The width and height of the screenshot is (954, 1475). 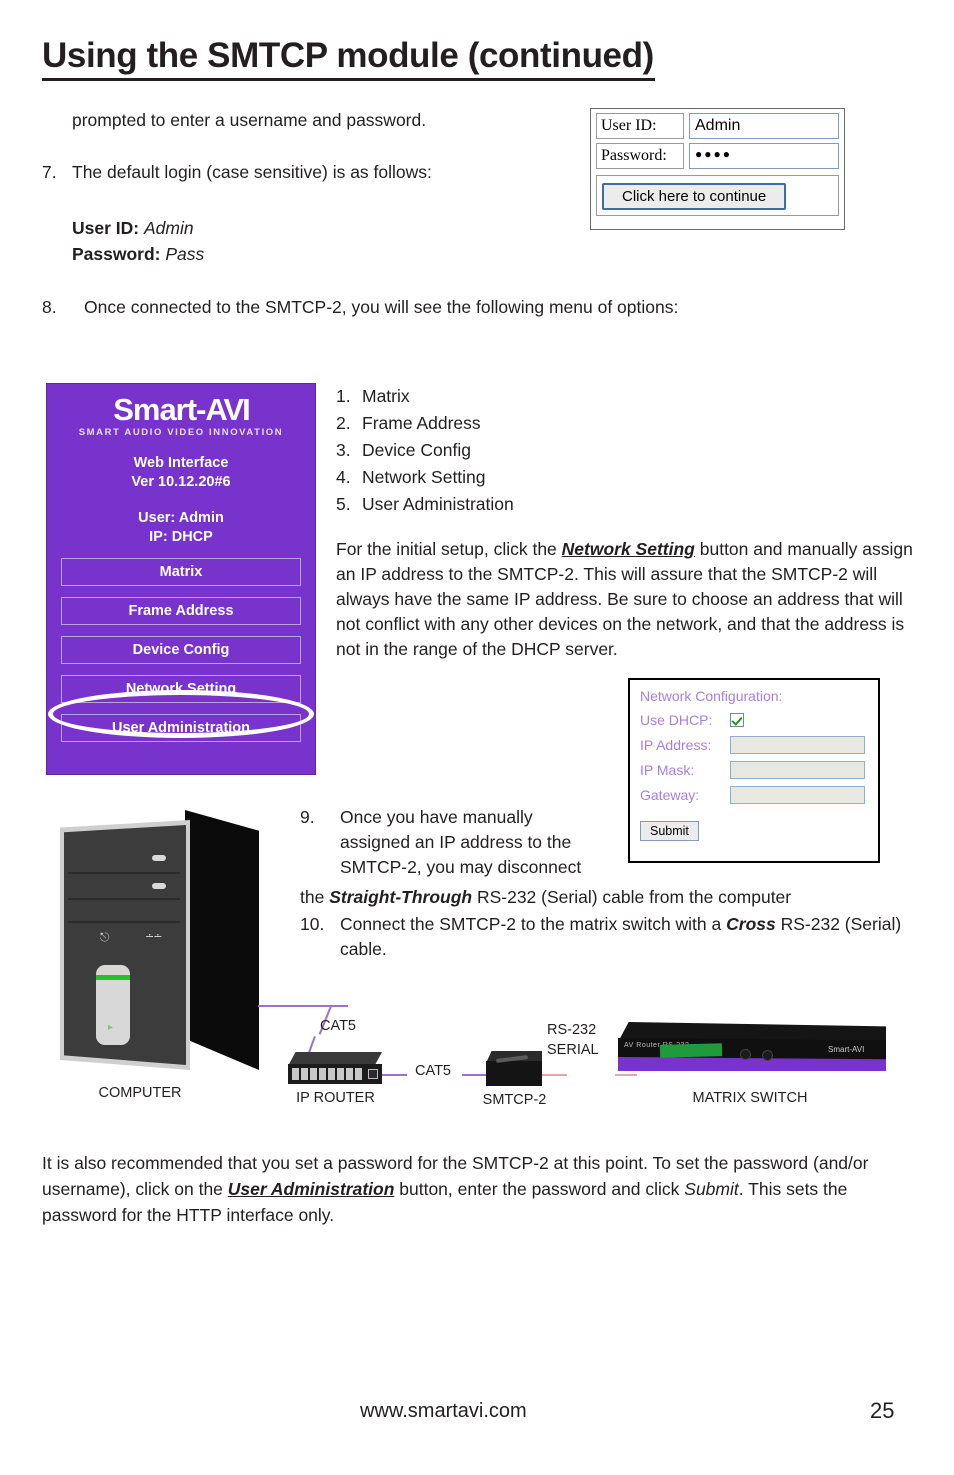 What do you see at coordinates (116, 254) in the screenshot?
I see `credential-password-label: Password:` at bounding box center [116, 254].